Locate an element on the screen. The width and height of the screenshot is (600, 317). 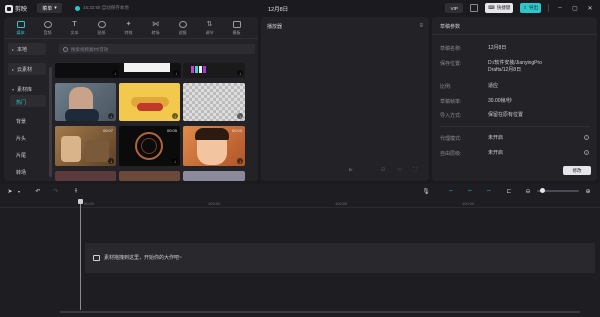
magnet-icon: ⇔ is located at coordinates (470, 191).